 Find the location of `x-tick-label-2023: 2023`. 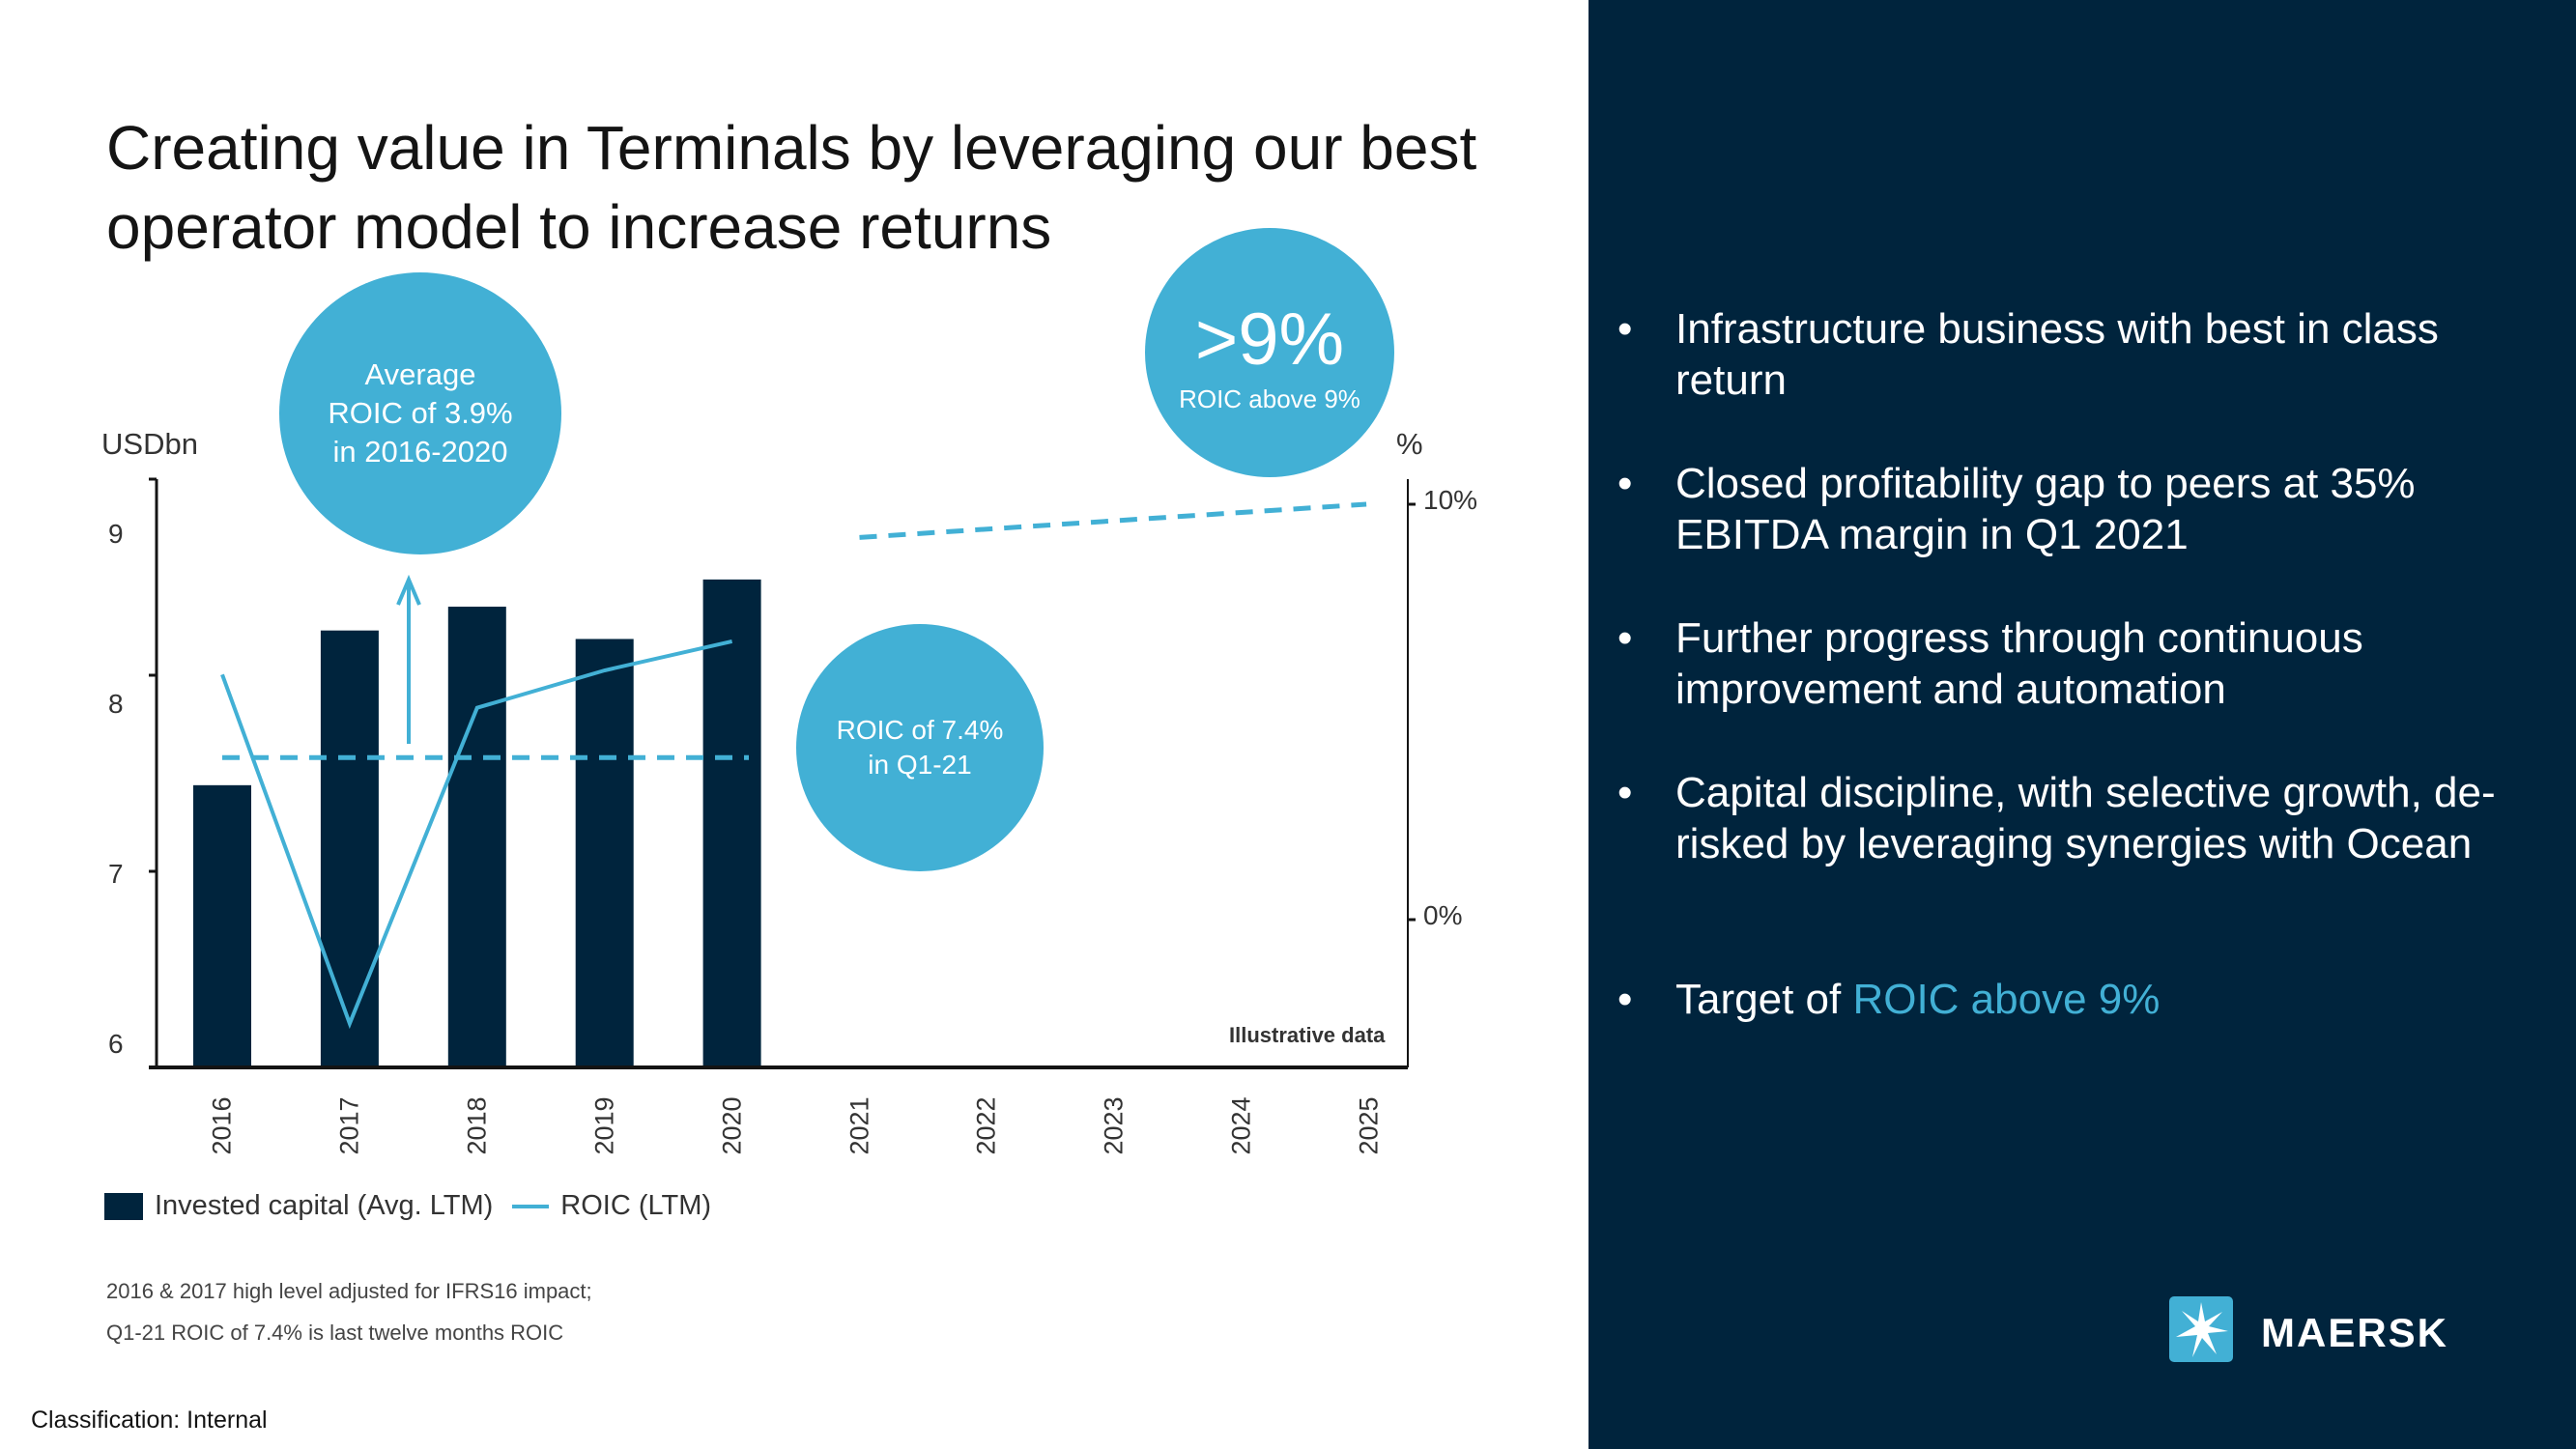

x-tick-label-2023: 2023 is located at coordinates (1114, 1125).